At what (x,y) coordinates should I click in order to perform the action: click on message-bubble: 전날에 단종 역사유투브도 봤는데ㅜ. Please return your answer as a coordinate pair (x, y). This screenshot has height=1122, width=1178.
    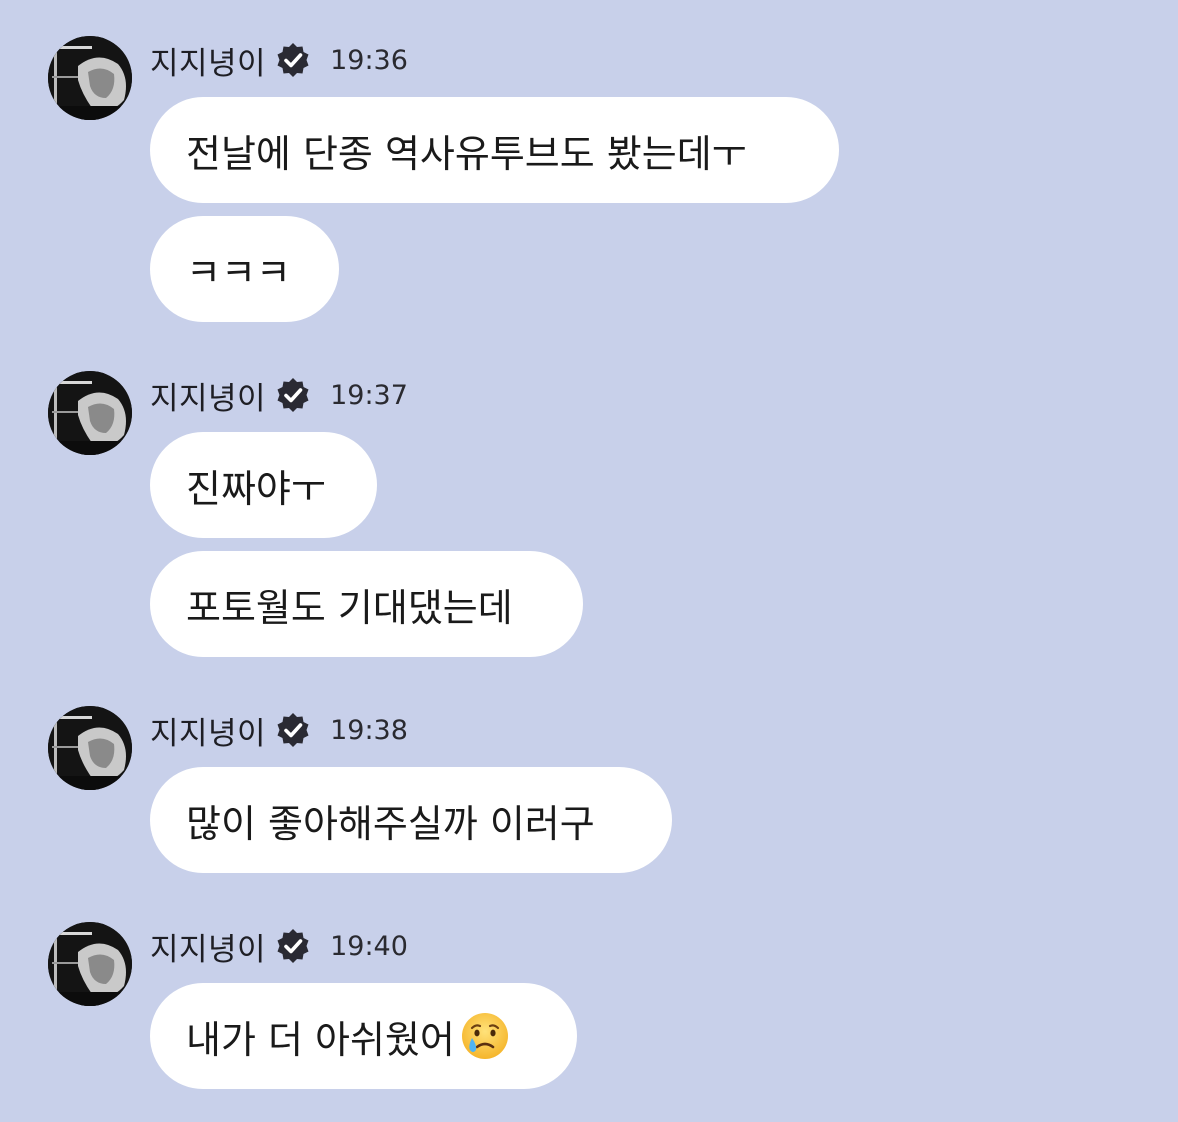
    Looking at the image, I should click on (494, 150).